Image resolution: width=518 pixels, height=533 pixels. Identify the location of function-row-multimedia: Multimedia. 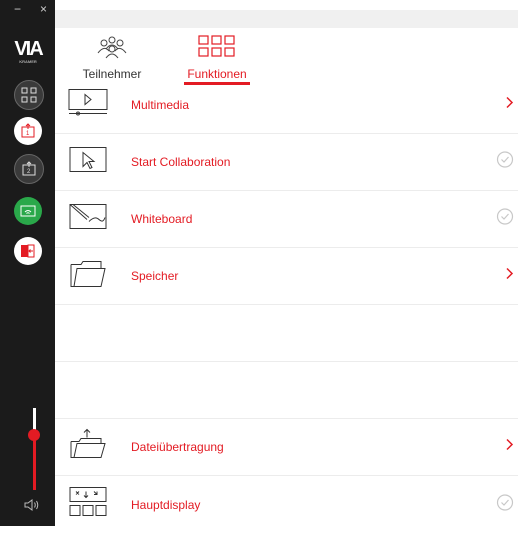
(286, 105).